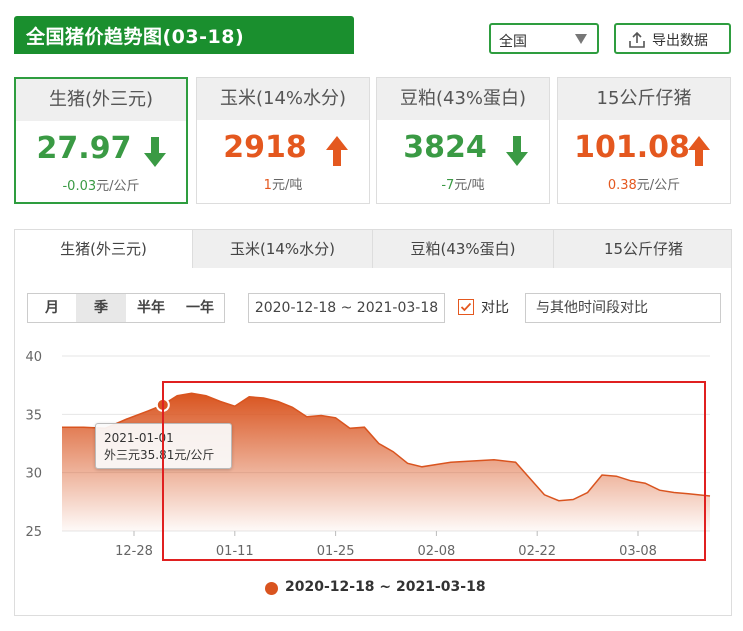  Describe the element at coordinates (385, 587) in the screenshot. I see `legend-label: 2020-12-18 ~ 2021-03-18` at that location.